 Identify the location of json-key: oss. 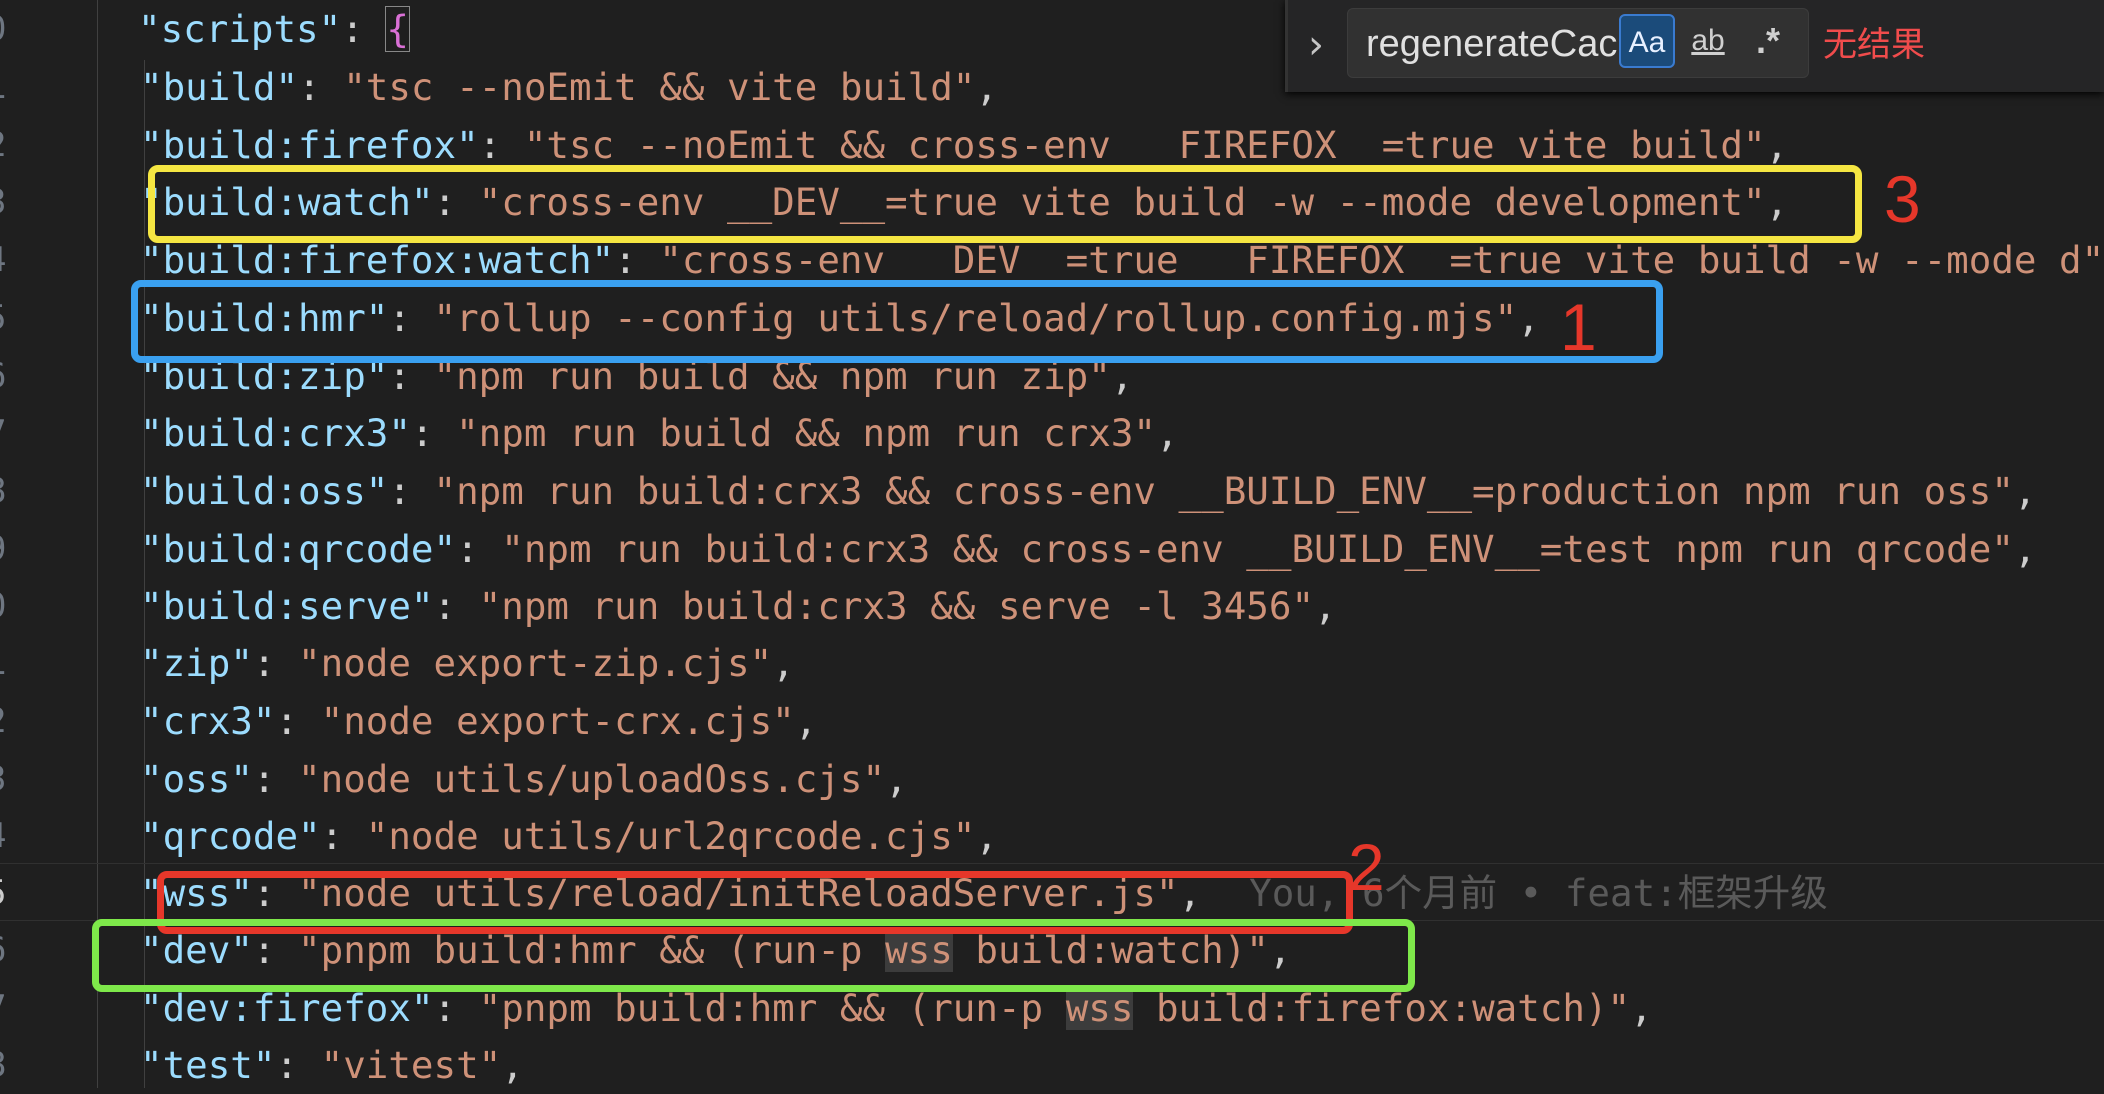
(196, 779).